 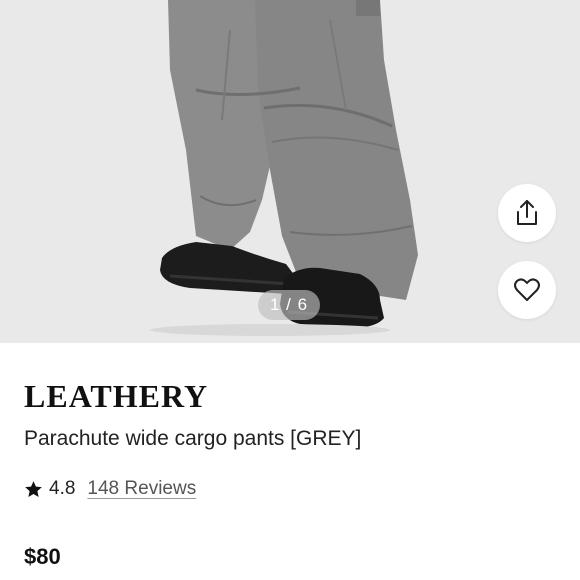 I want to click on image-pager-indicator: 1 / 6, so click(x=289, y=305).